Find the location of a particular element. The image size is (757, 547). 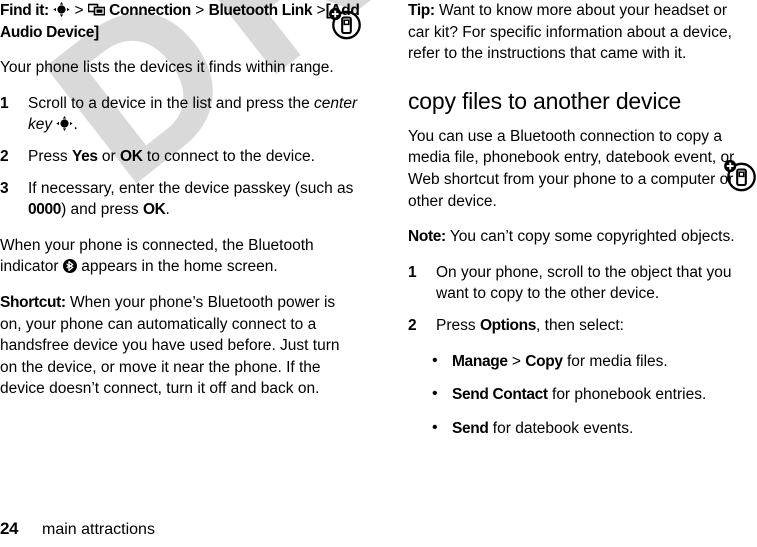

step-softkey-yes: Yes is located at coordinates (84, 156).